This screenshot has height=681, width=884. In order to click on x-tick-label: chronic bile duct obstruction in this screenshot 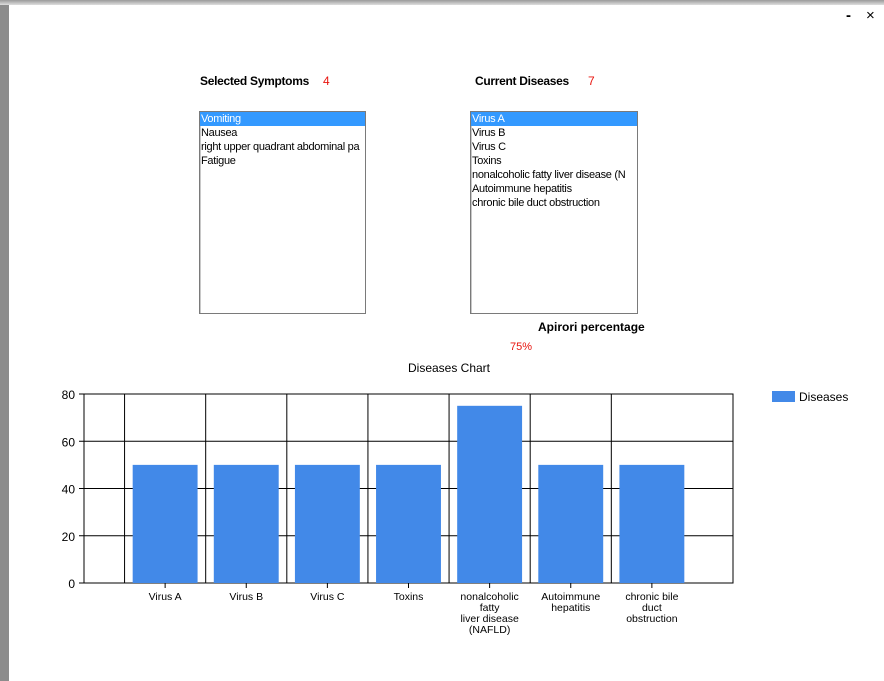, I will do `click(651, 608)`.